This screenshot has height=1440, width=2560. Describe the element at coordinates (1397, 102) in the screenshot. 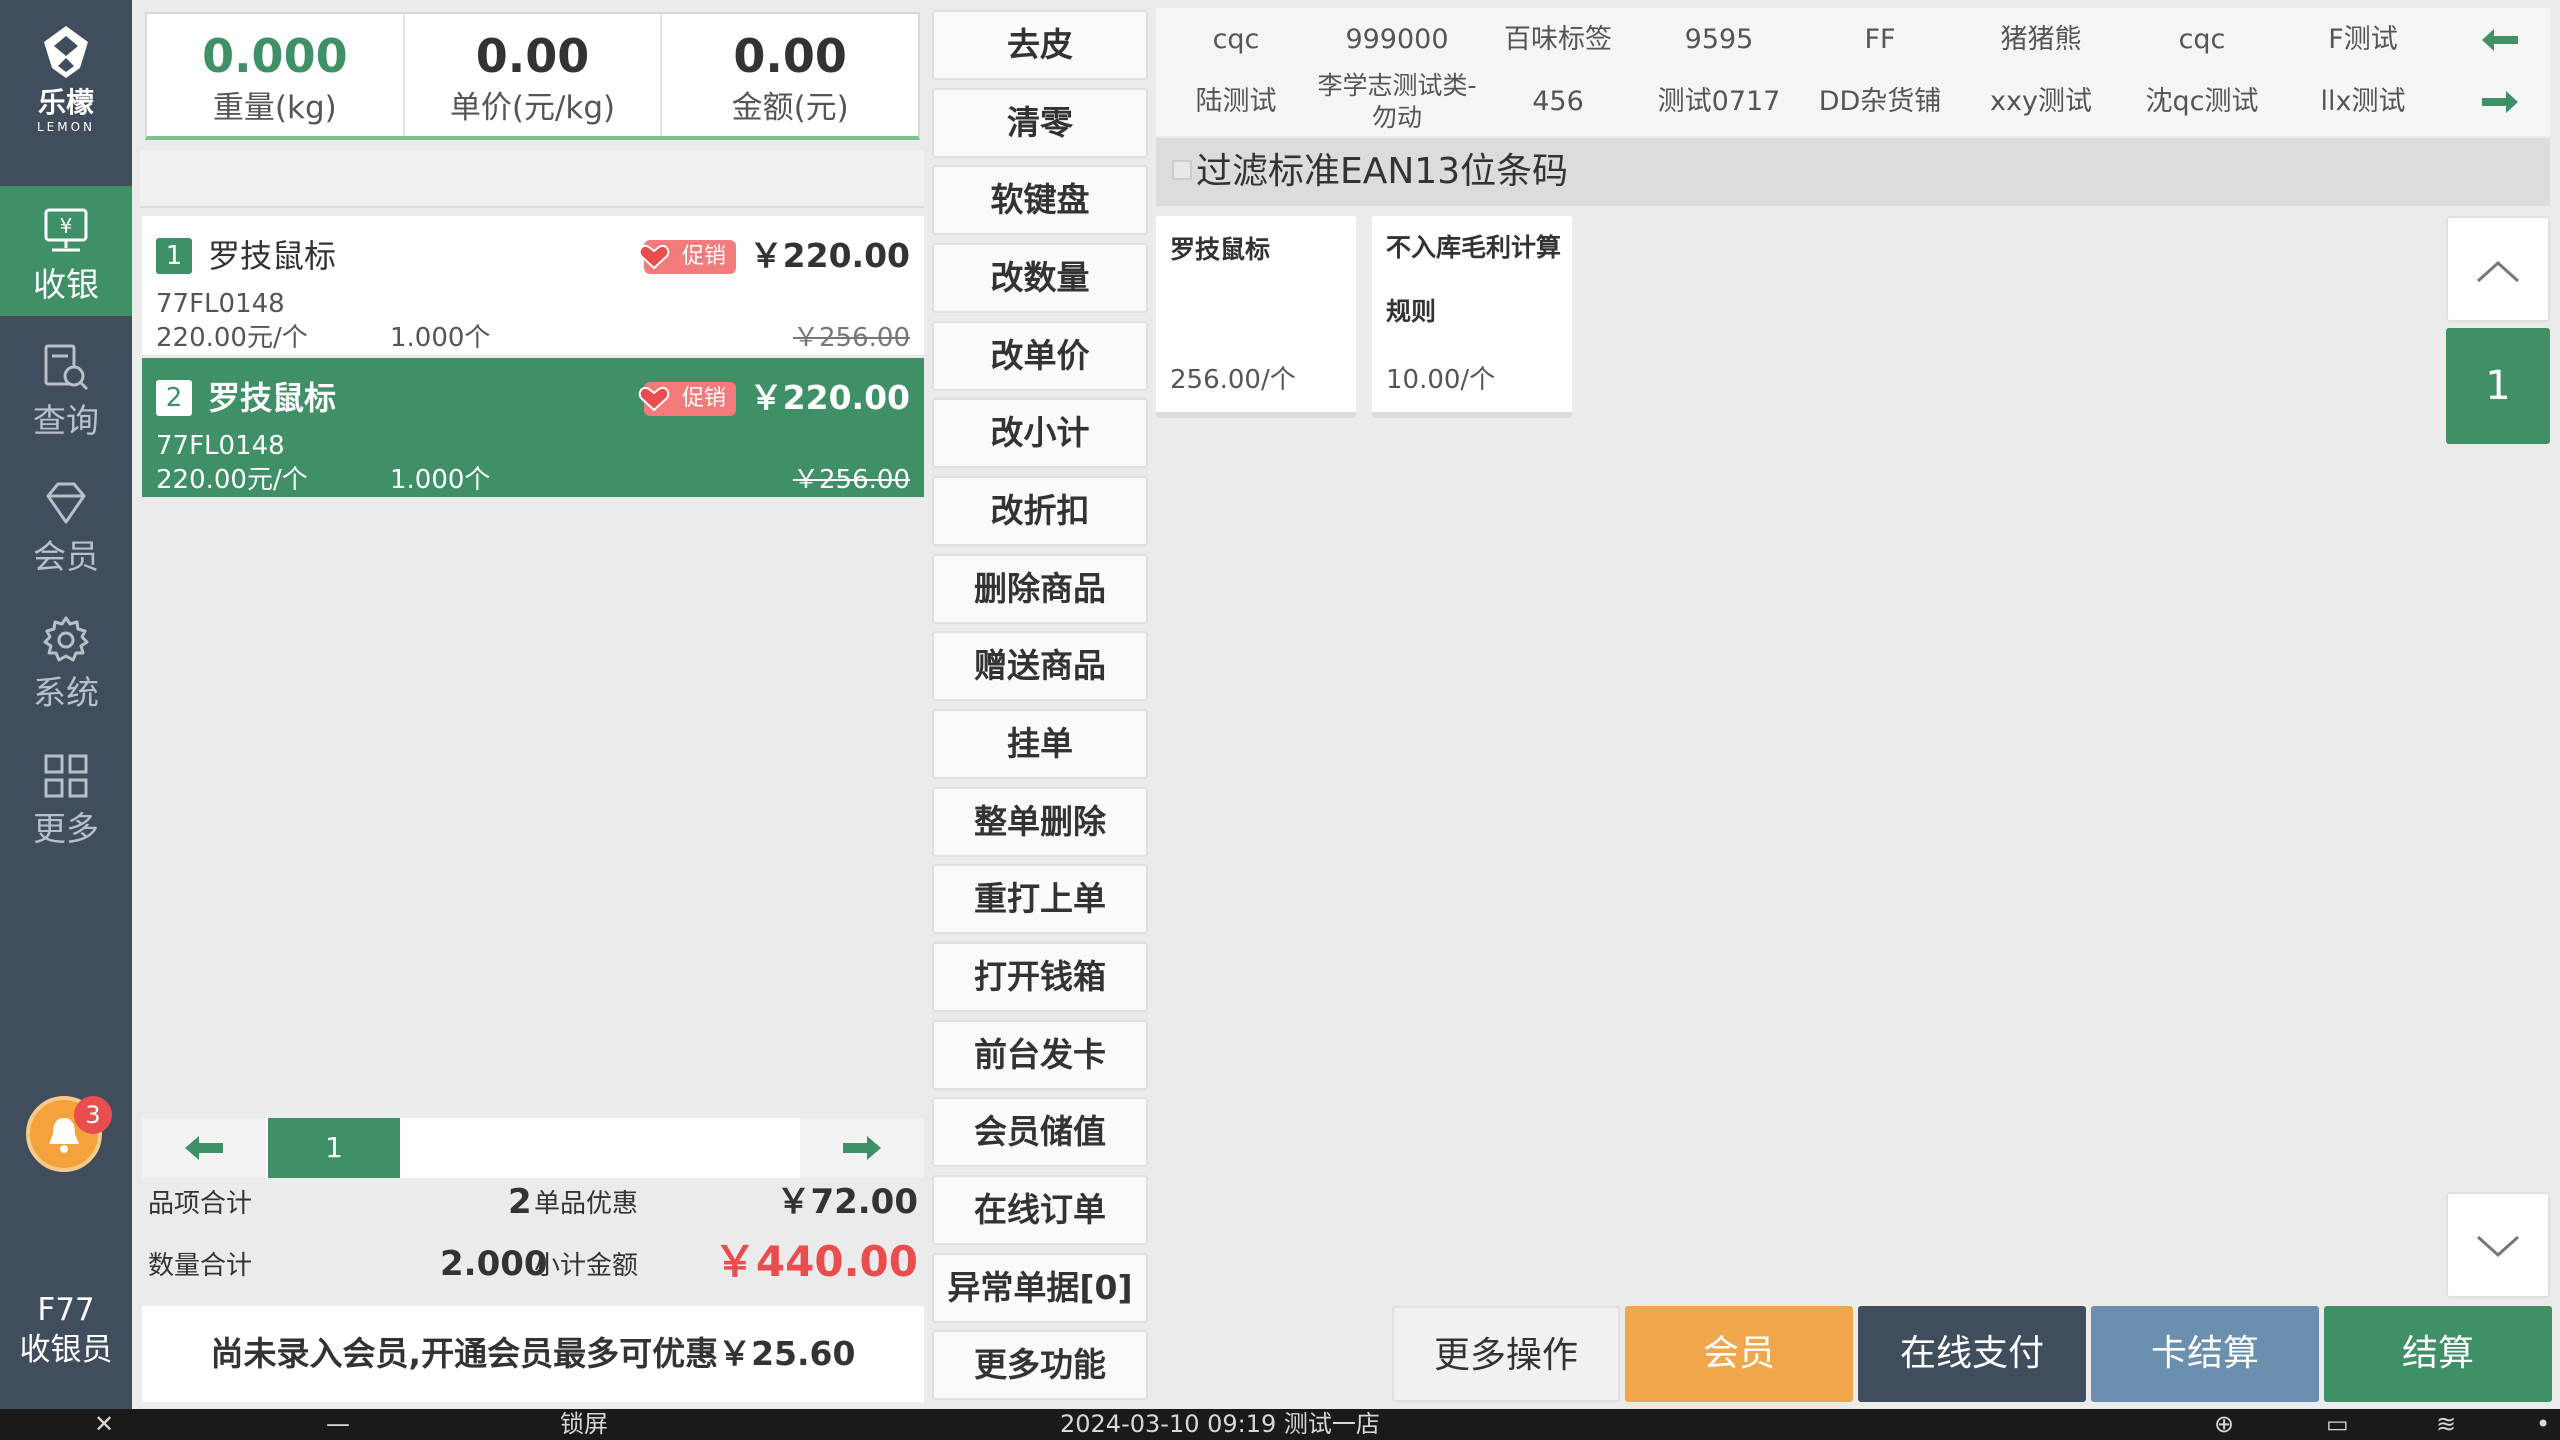

I see `category-tab: 李学志测试类-勿动` at that location.